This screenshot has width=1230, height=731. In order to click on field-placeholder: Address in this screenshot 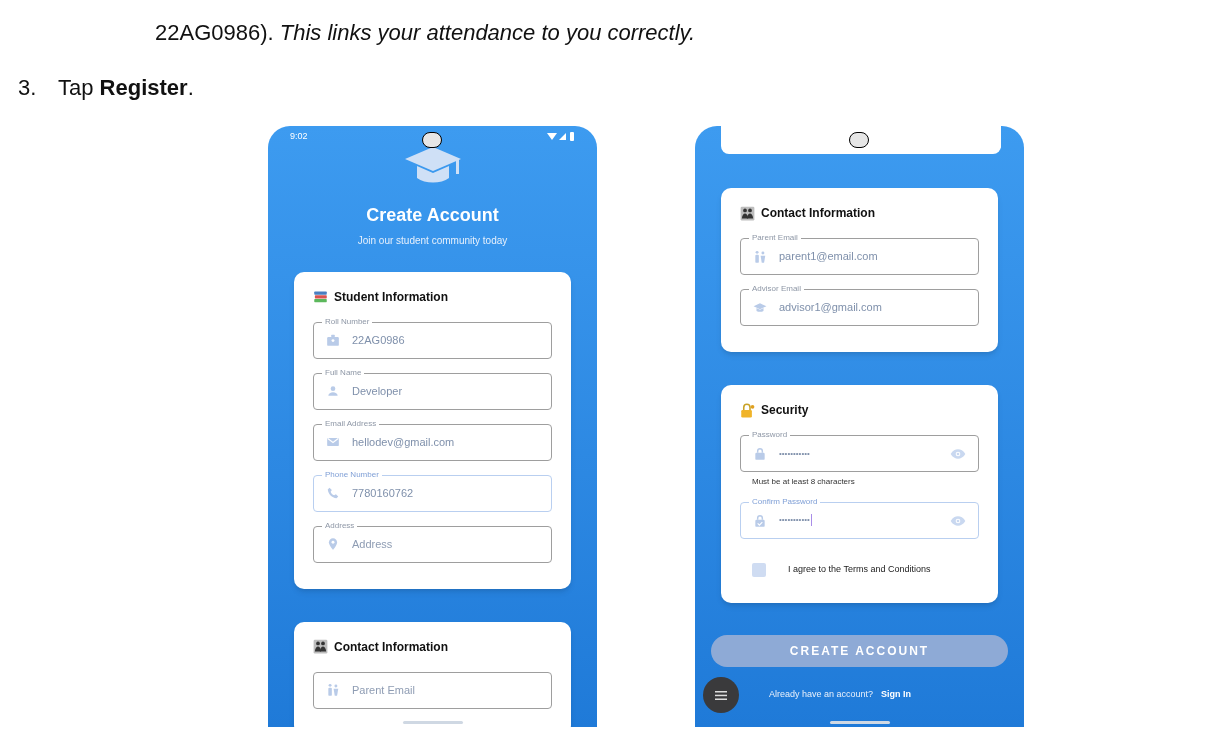, I will do `click(373, 544)`.